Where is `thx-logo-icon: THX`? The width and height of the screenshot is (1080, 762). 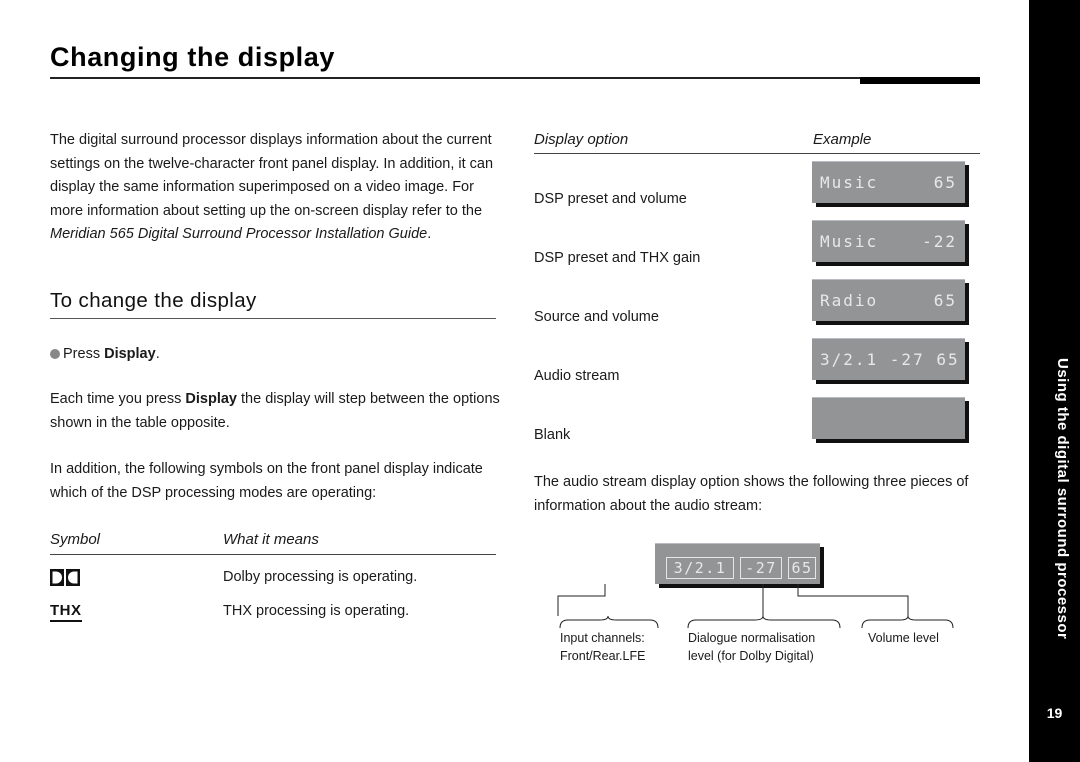
thx-logo-icon: THX is located at coordinates (66, 612).